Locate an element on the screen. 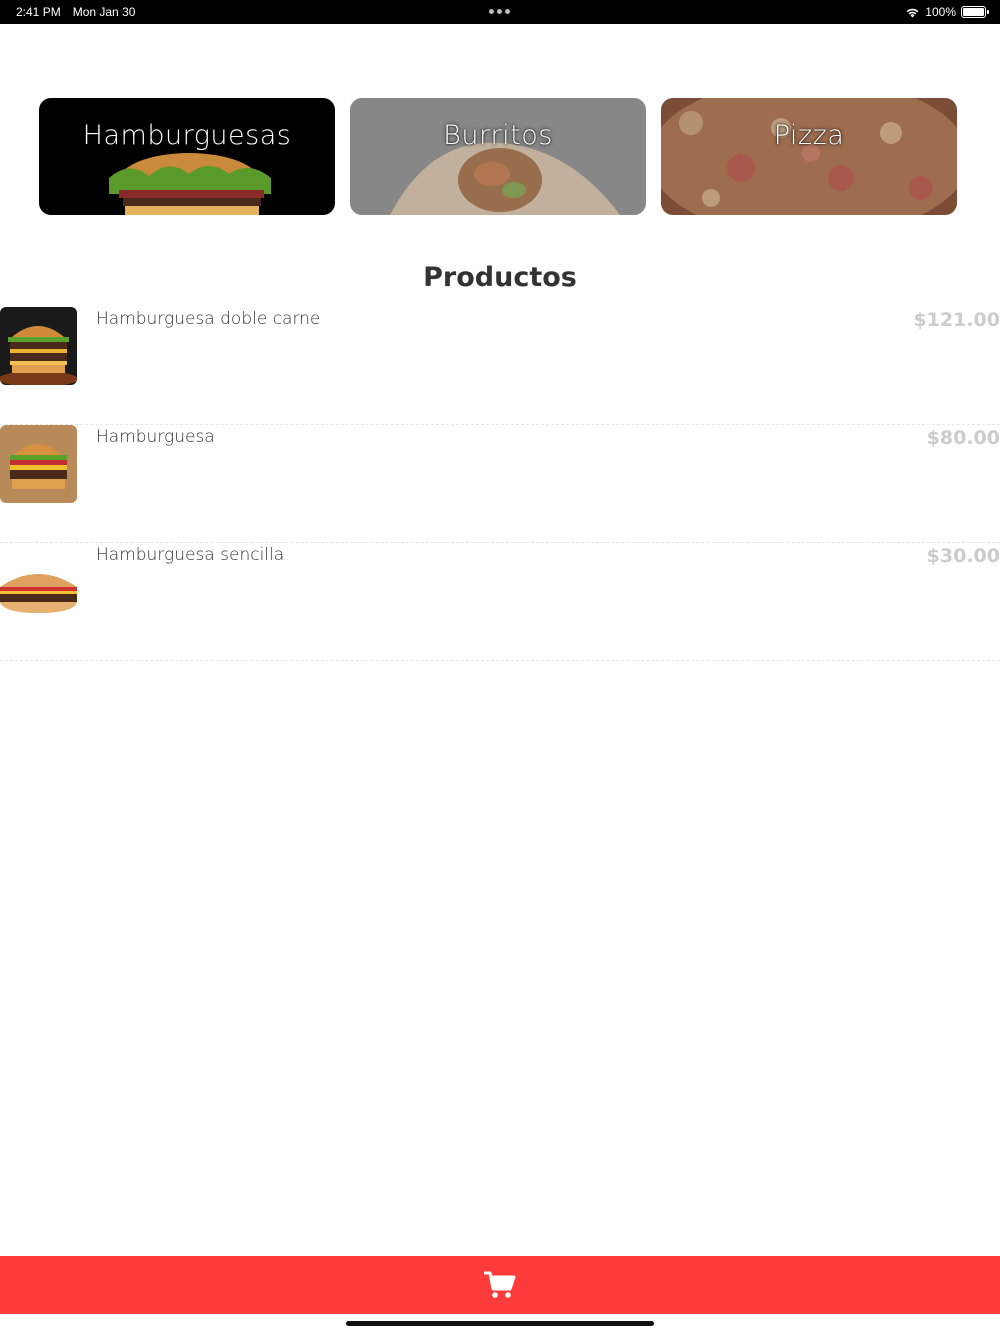 The image size is (1000, 1334). burger-image is located at coordinates (38, 464).